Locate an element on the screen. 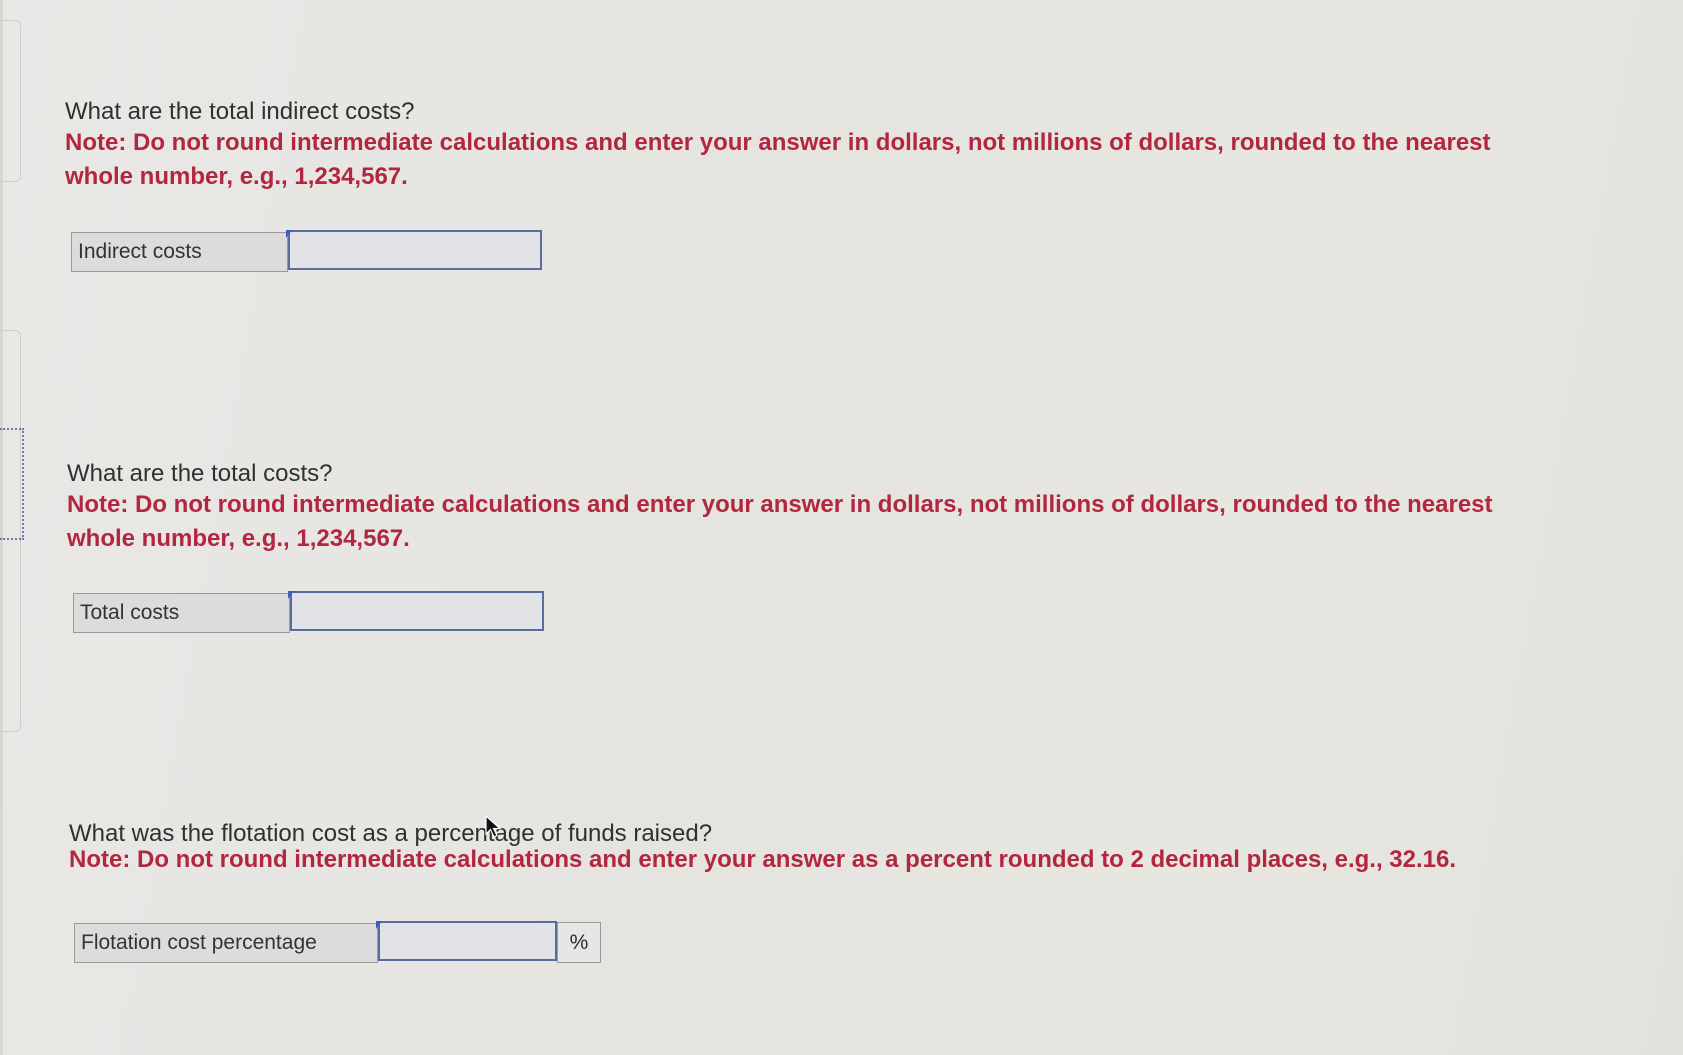  flotation-cost-label: Flotation cost percentage is located at coordinates (226, 943).